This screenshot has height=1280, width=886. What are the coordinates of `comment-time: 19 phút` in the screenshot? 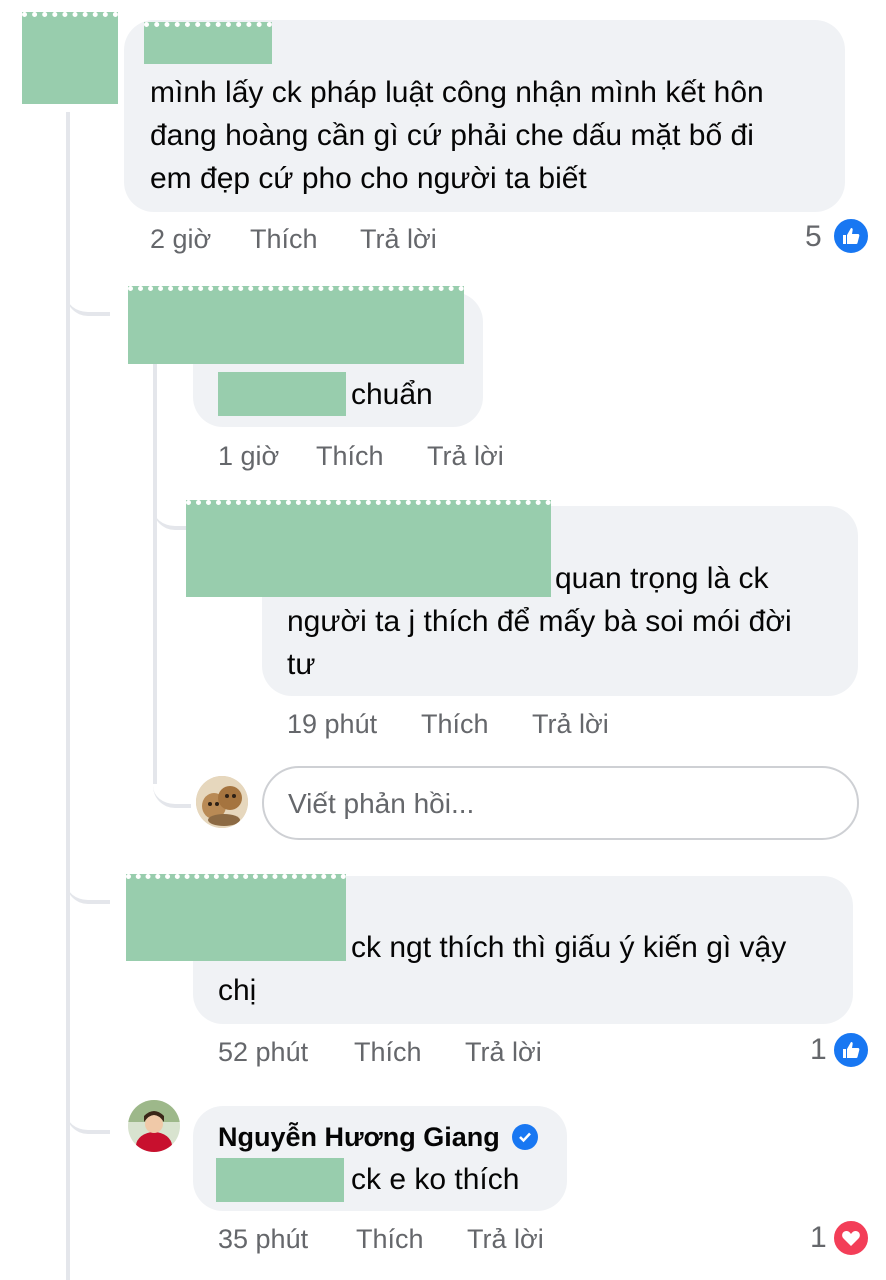 It's located at (332, 724).